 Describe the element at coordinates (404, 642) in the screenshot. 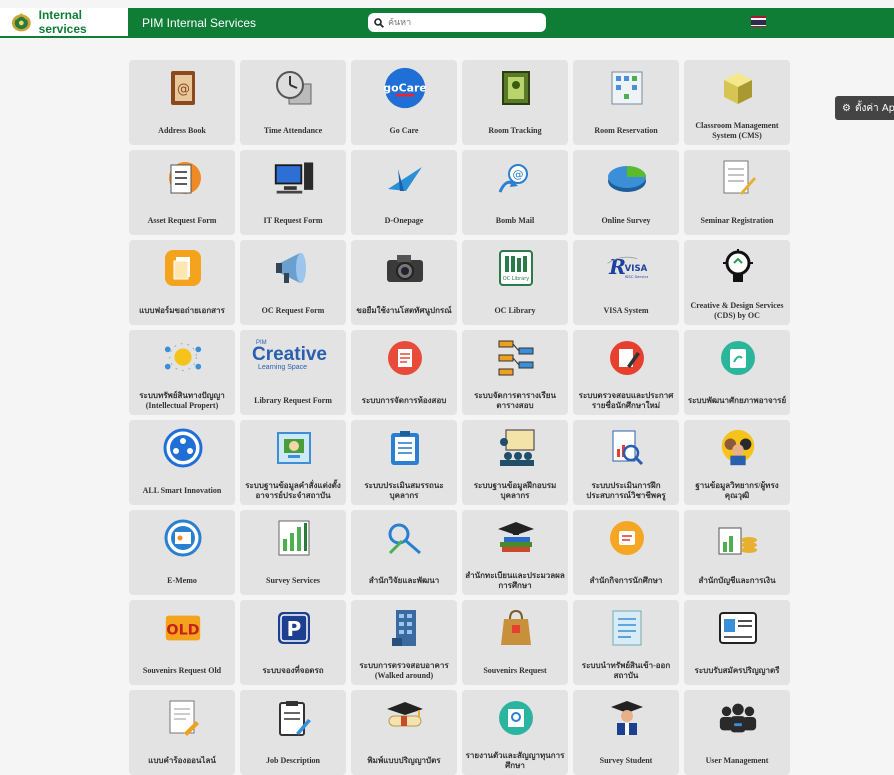

I see `service-tile: ระบบการตรวจสอบอาคาร (Walked around)` at that location.